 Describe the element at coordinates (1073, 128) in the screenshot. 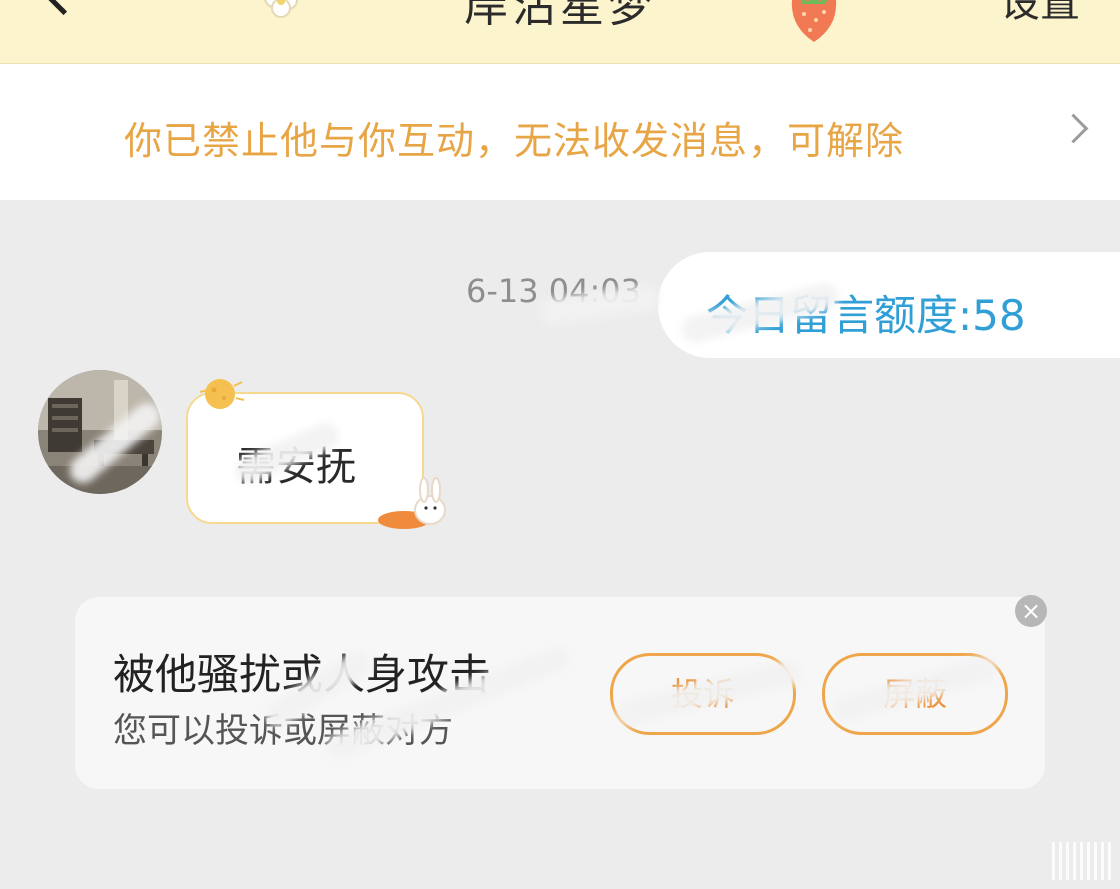

I see `chevron-right-icon` at that location.